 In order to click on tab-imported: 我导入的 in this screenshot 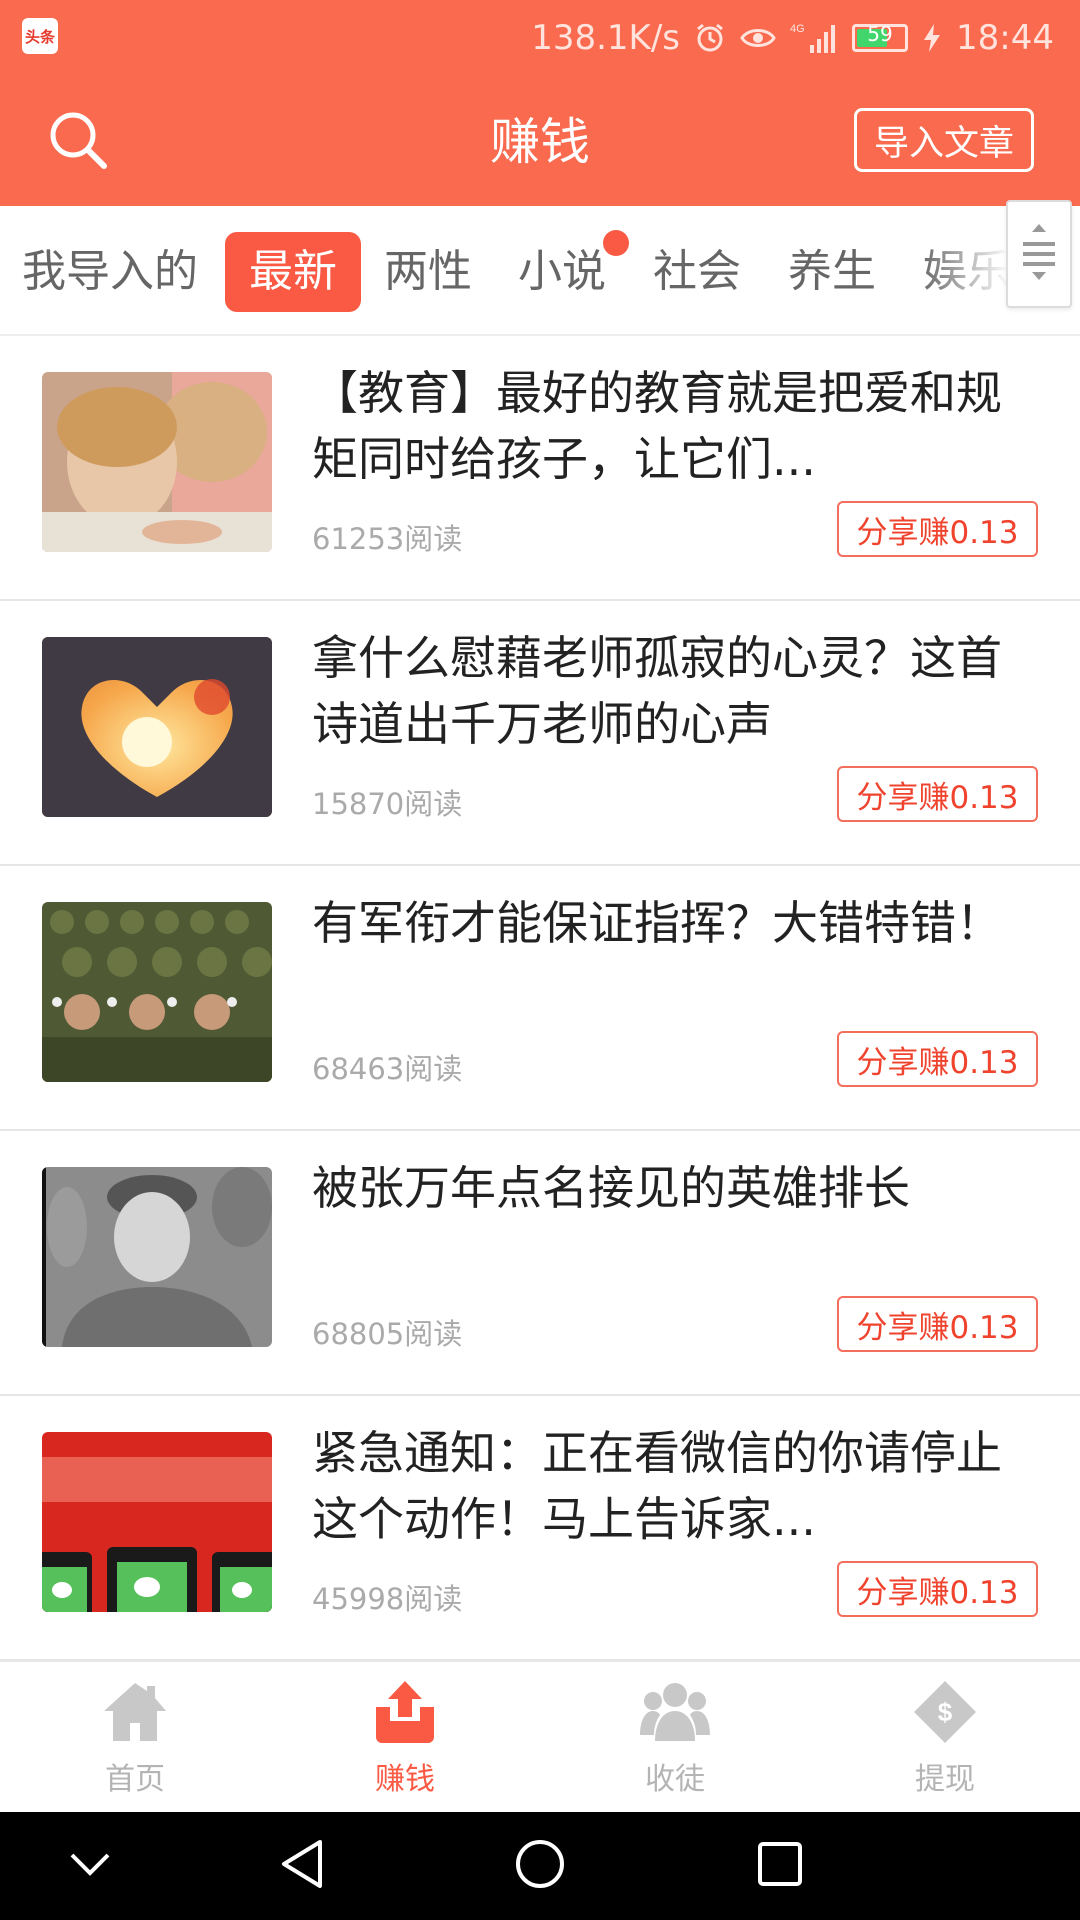, I will do `click(110, 272)`.